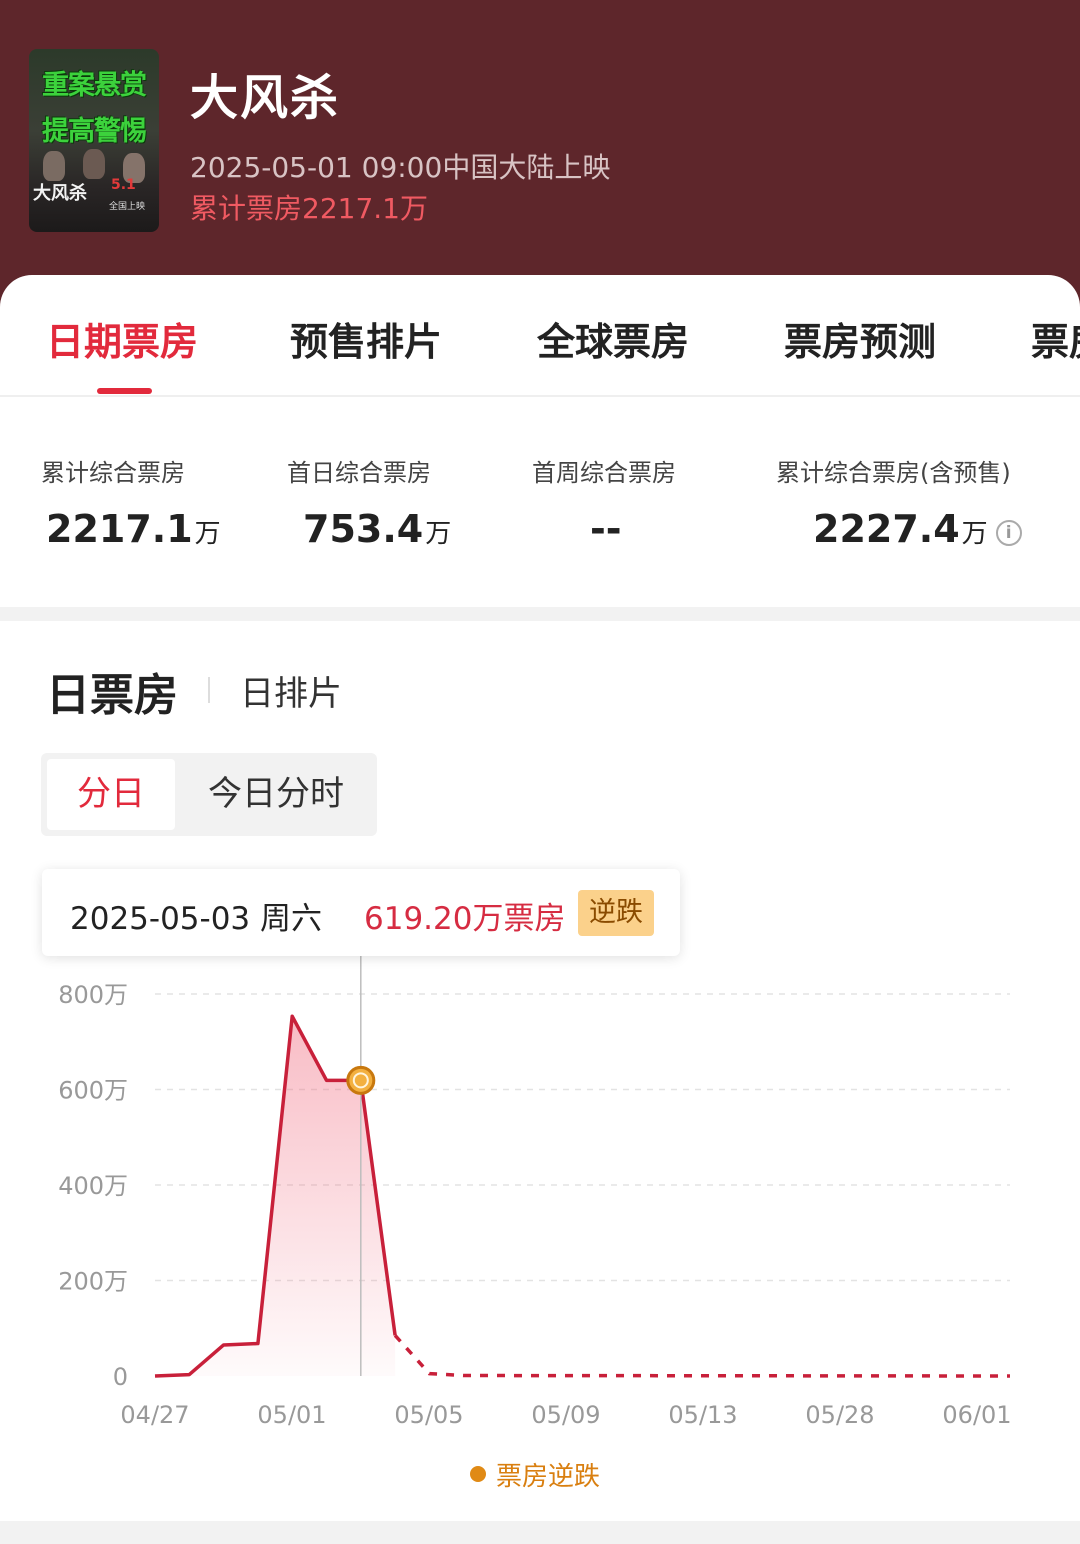 This screenshot has height=1544, width=1080. Describe the element at coordinates (60, 193) in the screenshot. I see `poster-title: 大风杀` at that location.